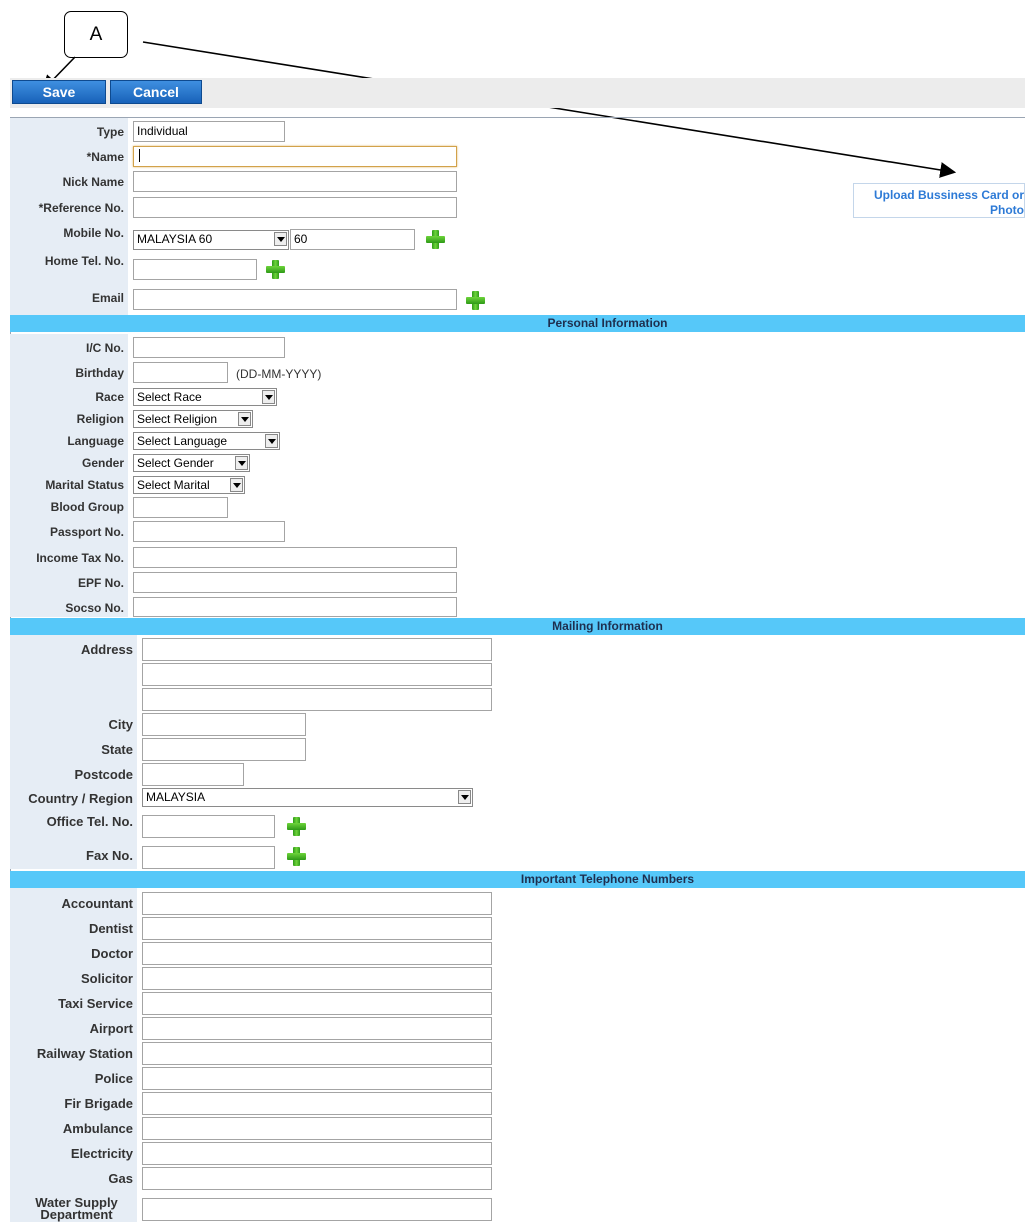 The height and width of the screenshot is (1222, 1025). What do you see at coordinates (102, 463) in the screenshot?
I see `gender-label: Gender` at bounding box center [102, 463].